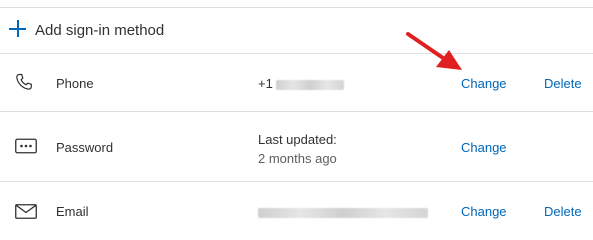 The image size is (593, 240). What do you see at coordinates (484, 83) in the screenshot?
I see `change-phone-link: Change` at bounding box center [484, 83].